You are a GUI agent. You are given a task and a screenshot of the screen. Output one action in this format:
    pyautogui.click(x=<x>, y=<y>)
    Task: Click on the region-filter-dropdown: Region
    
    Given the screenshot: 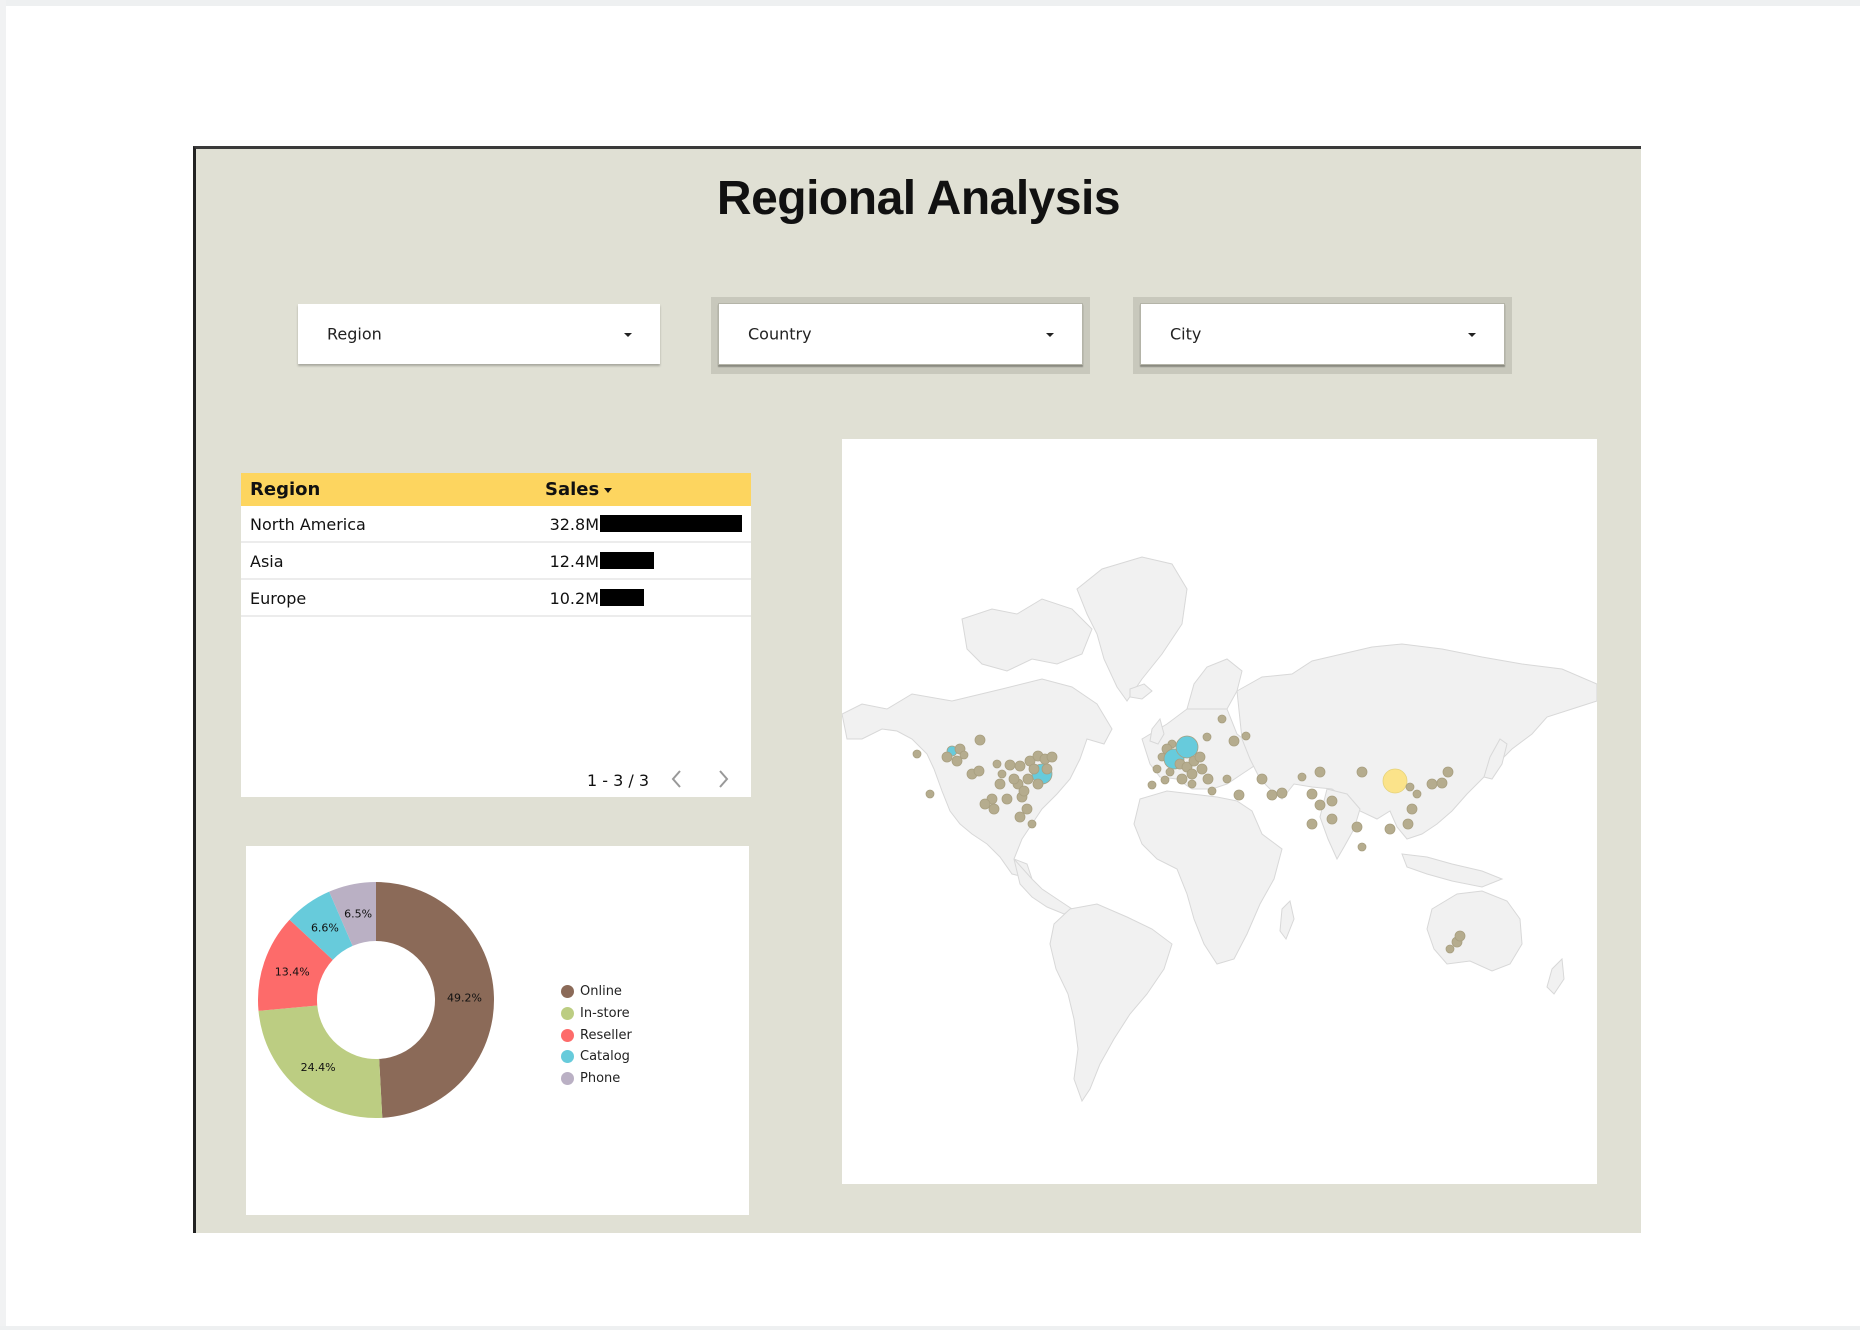 What is the action you would take?
    pyautogui.click(x=479, y=334)
    